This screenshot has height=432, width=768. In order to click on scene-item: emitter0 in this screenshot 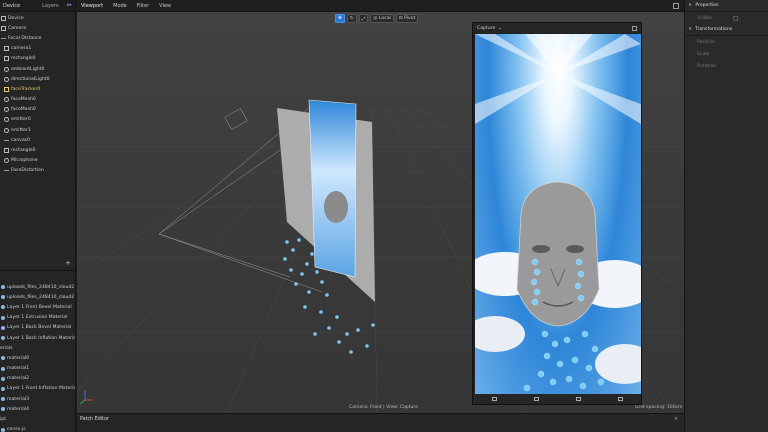, I will do `click(37, 120)`.